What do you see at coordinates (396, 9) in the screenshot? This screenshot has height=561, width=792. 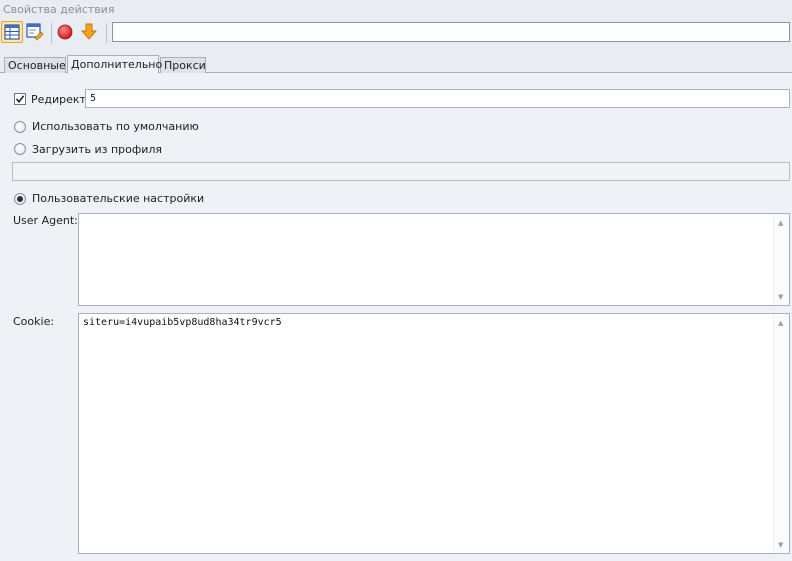 I see `title-bar: Свойства действия` at bounding box center [396, 9].